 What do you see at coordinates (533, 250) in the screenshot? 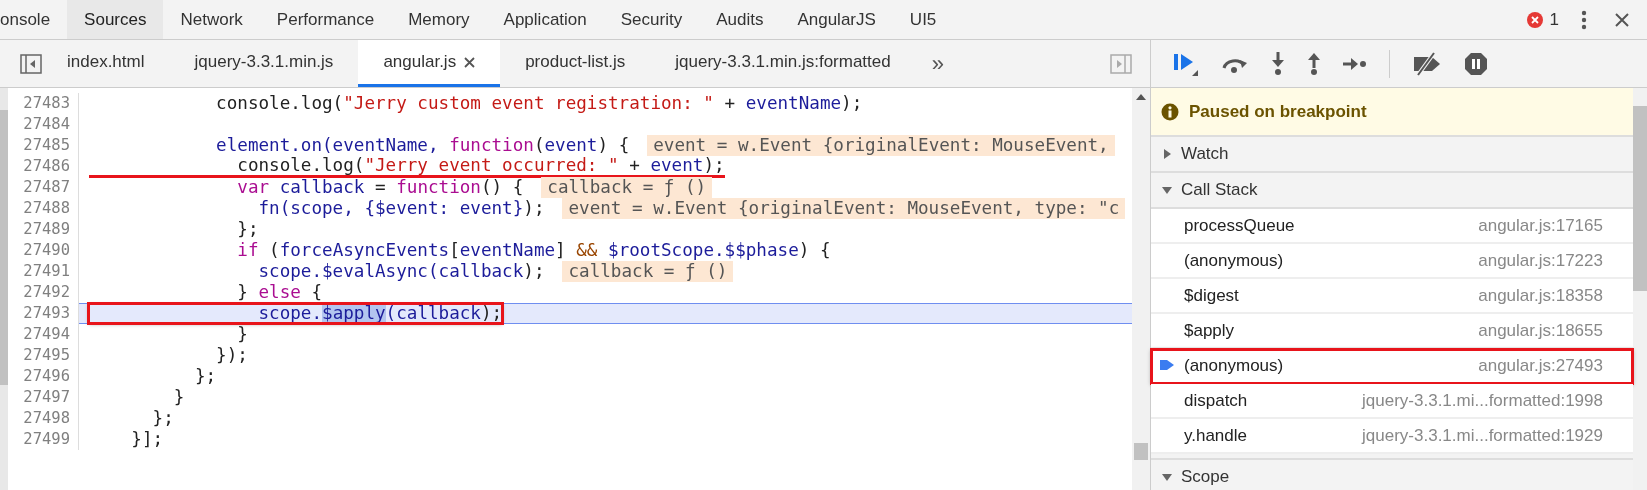
I see `code-line: if (forceAsyncEvents[eventName] && $rootScope.$$phase) {` at bounding box center [533, 250].